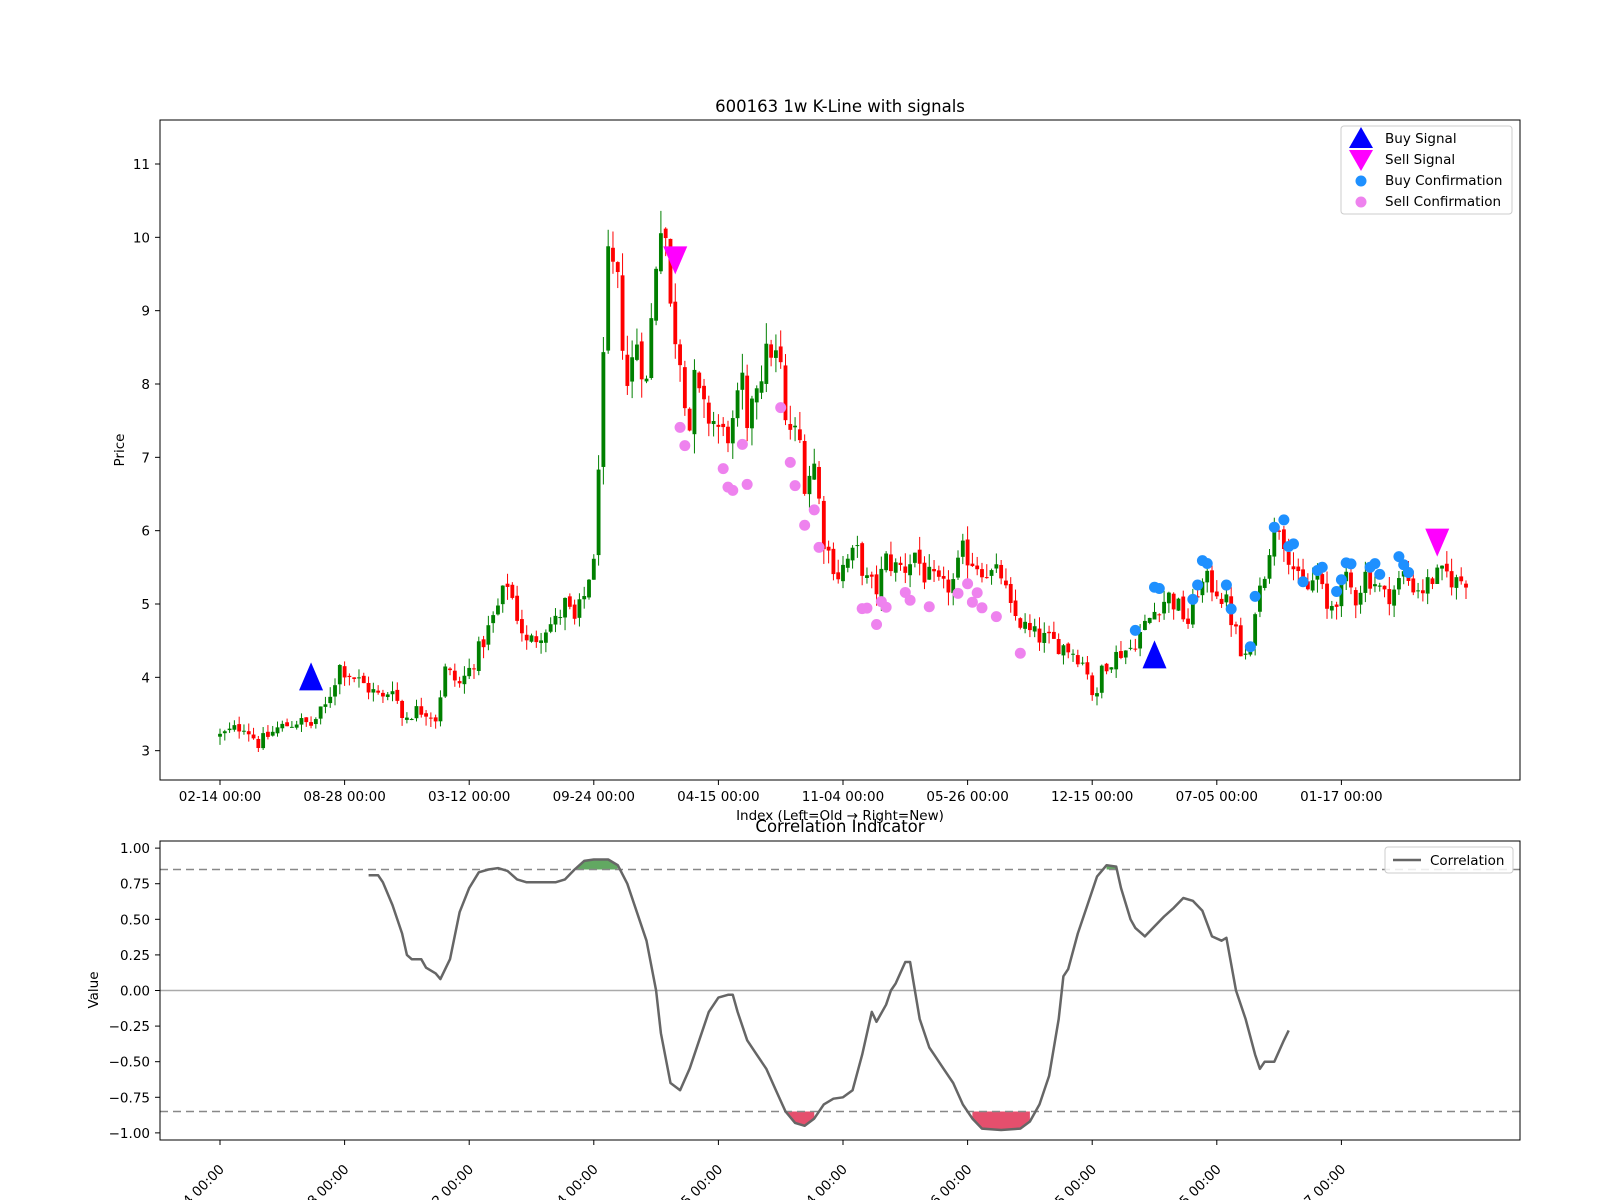 This screenshot has width=1600, height=1200. I want to click on legend-buy-signal: Buy Signal, so click(1421, 139).